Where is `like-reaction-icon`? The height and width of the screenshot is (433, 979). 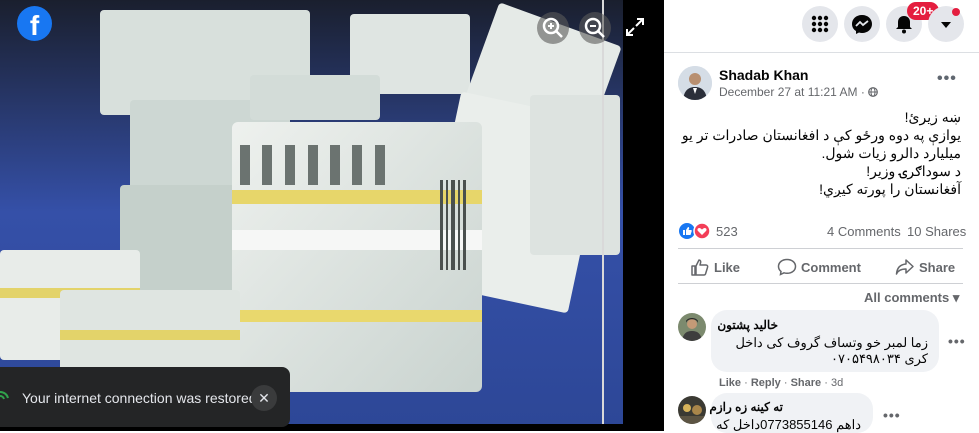 like-reaction-icon is located at coordinates (687, 231).